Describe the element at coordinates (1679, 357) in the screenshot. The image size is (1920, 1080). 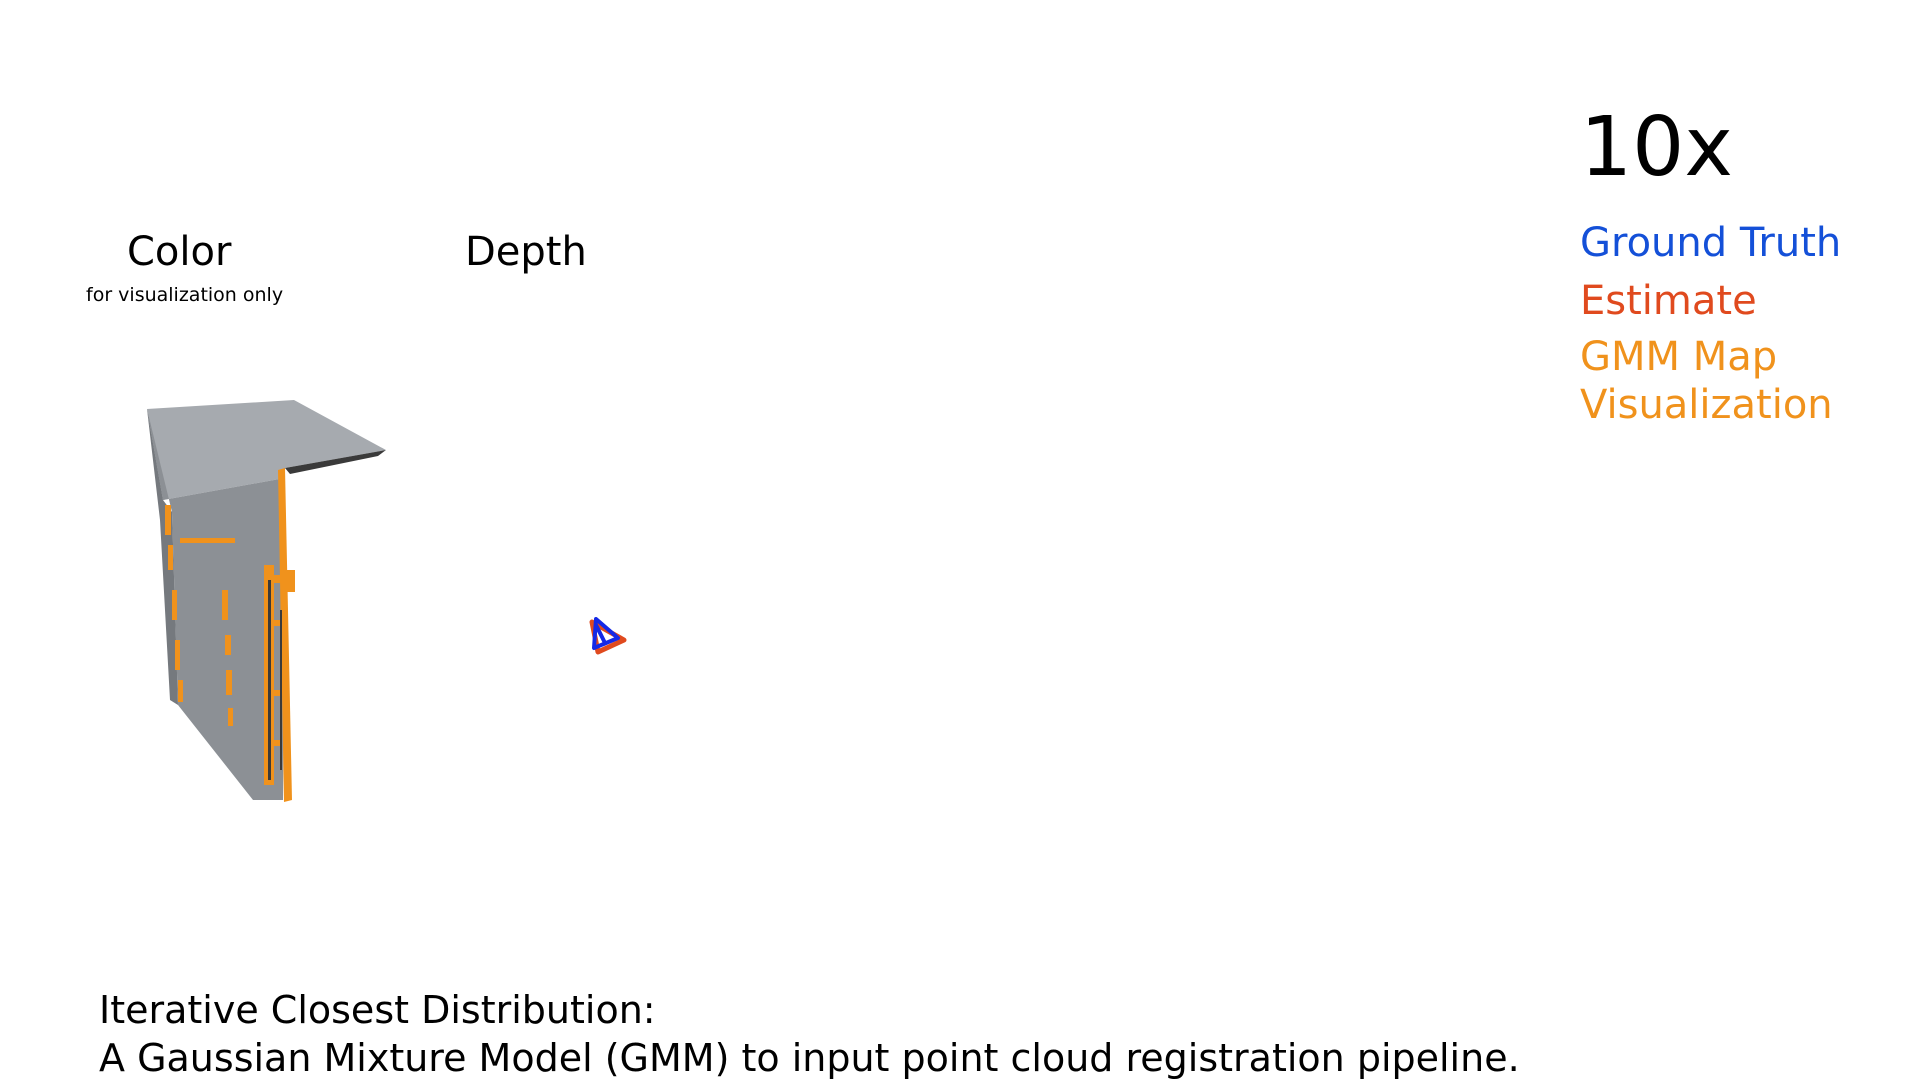
I see `legend-gmm-map: GMM Map` at that location.